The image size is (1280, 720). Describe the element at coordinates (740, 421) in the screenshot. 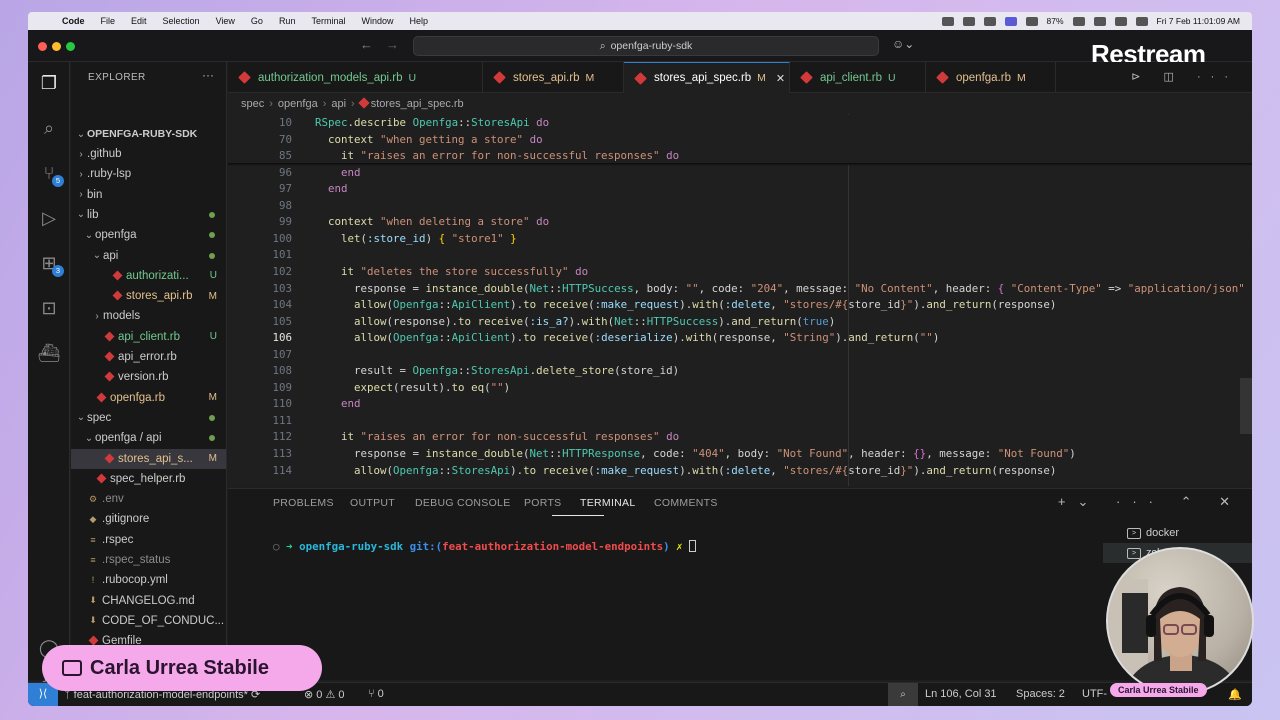

I see `code-line: 111` at that location.